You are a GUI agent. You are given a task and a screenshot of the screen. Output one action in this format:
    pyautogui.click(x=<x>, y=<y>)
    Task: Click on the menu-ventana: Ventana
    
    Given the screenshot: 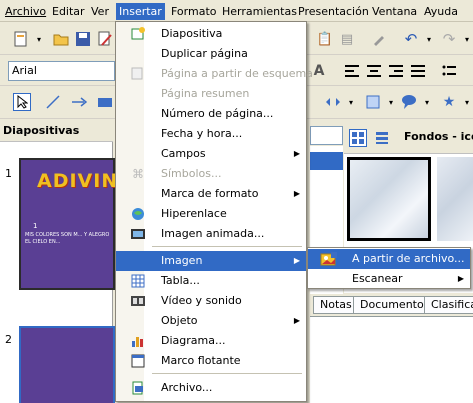 What is the action you would take?
    pyautogui.click(x=394, y=11)
    